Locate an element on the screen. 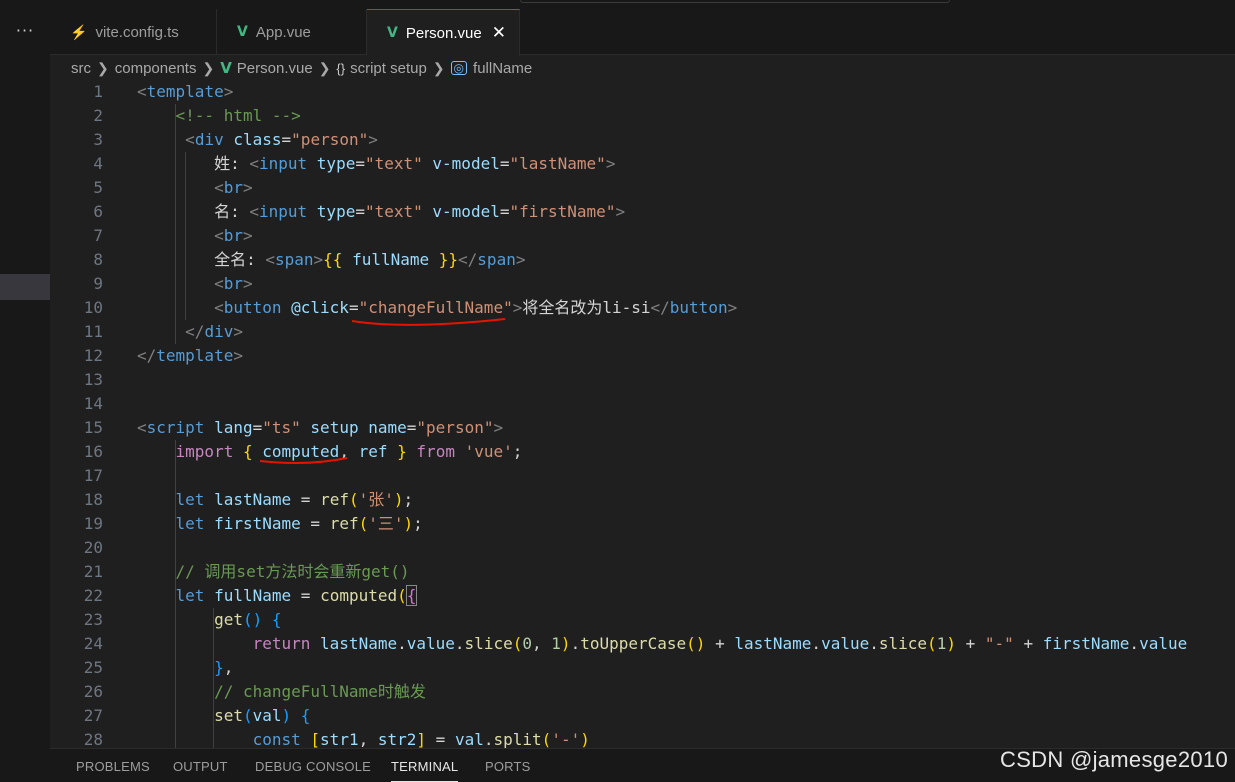 The width and height of the screenshot is (1235, 782). code-line-26: 26 // changeFullName时触发 is located at coordinates (642, 692).